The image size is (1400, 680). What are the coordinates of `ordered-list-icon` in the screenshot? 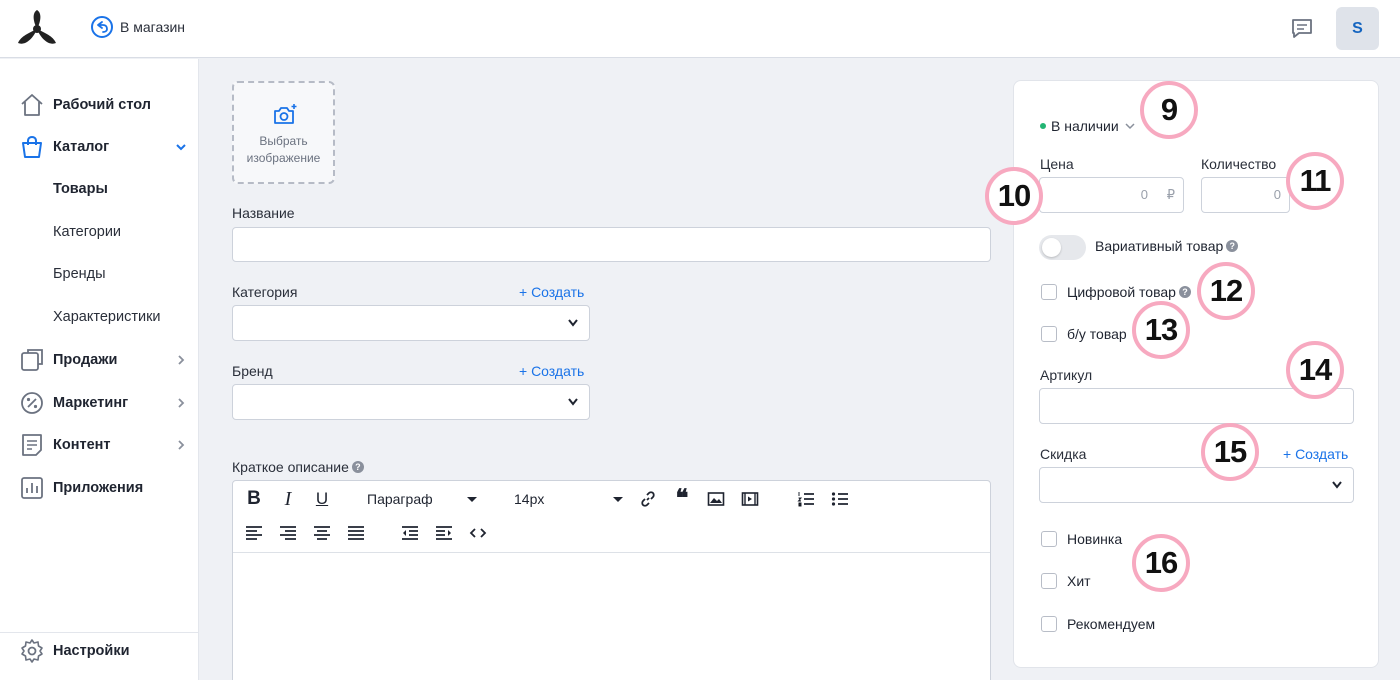 It's located at (806, 499).